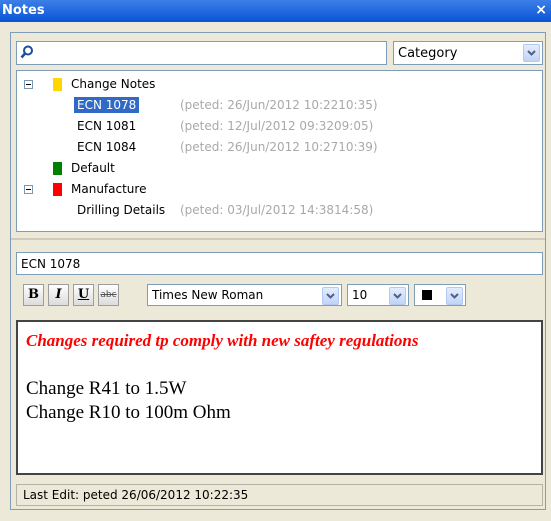 This screenshot has width=551, height=521. What do you see at coordinates (23, 10) in the screenshot?
I see `window-title: Notes` at bounding box center [23, 10].